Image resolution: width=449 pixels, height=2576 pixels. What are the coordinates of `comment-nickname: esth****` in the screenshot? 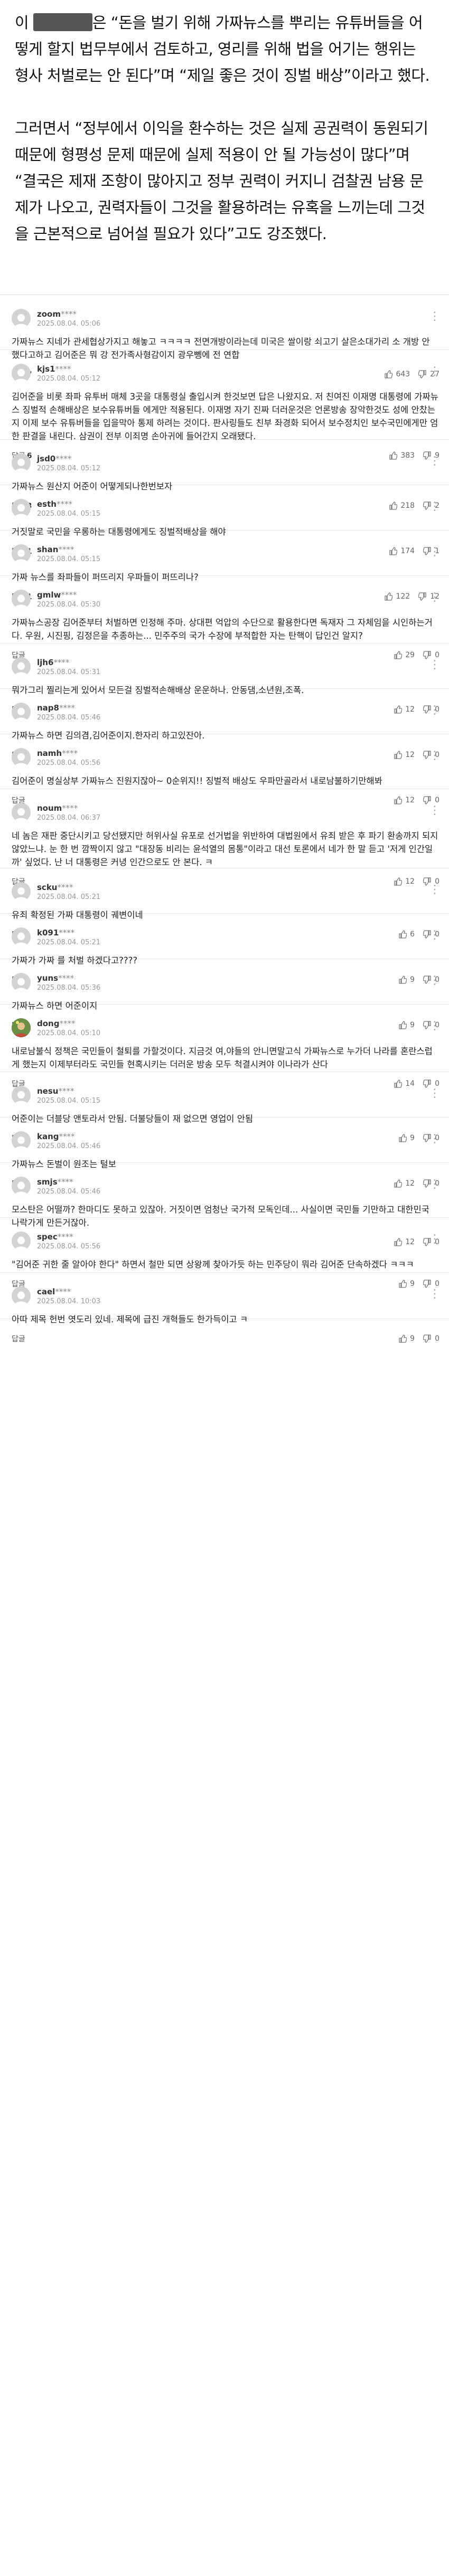 It's located at (68, 504).